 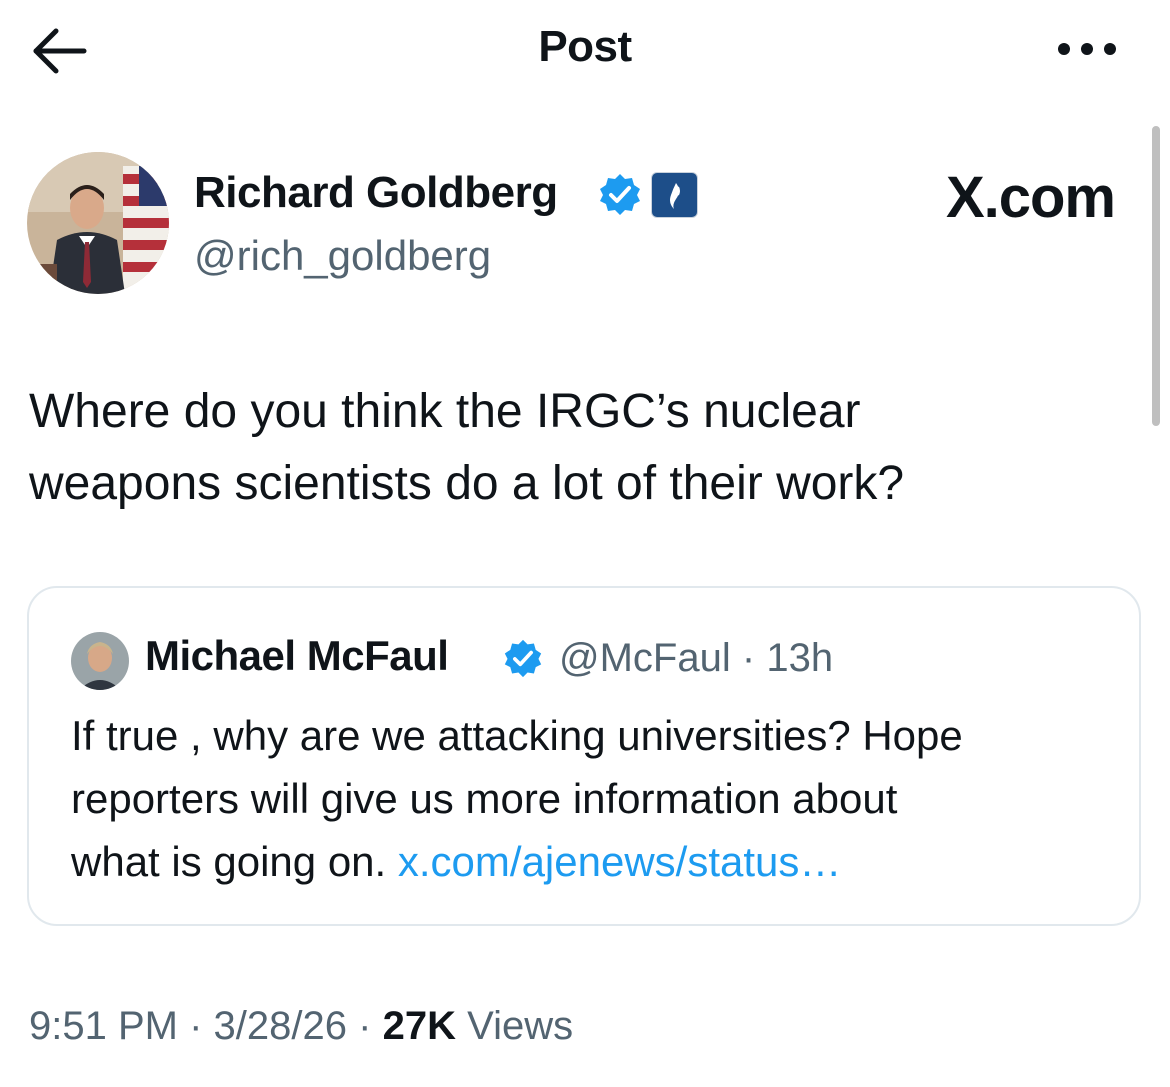 What do you see at coordinates (1156, 276) in the screenshot?
I see `scrollbar` at bounding box center [1156, 276].